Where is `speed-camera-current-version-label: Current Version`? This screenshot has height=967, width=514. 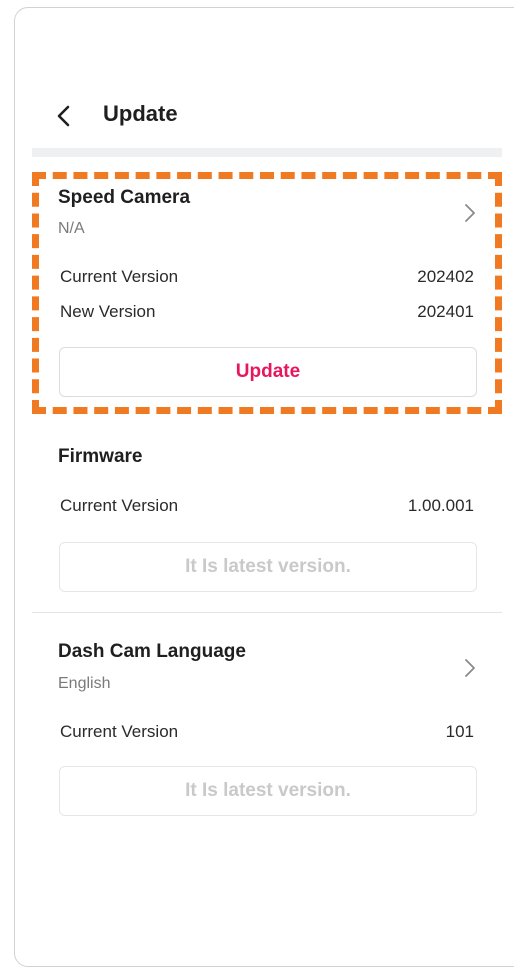
speed-camera-current-version-label: Current Version is located at coordinates (119, 276).